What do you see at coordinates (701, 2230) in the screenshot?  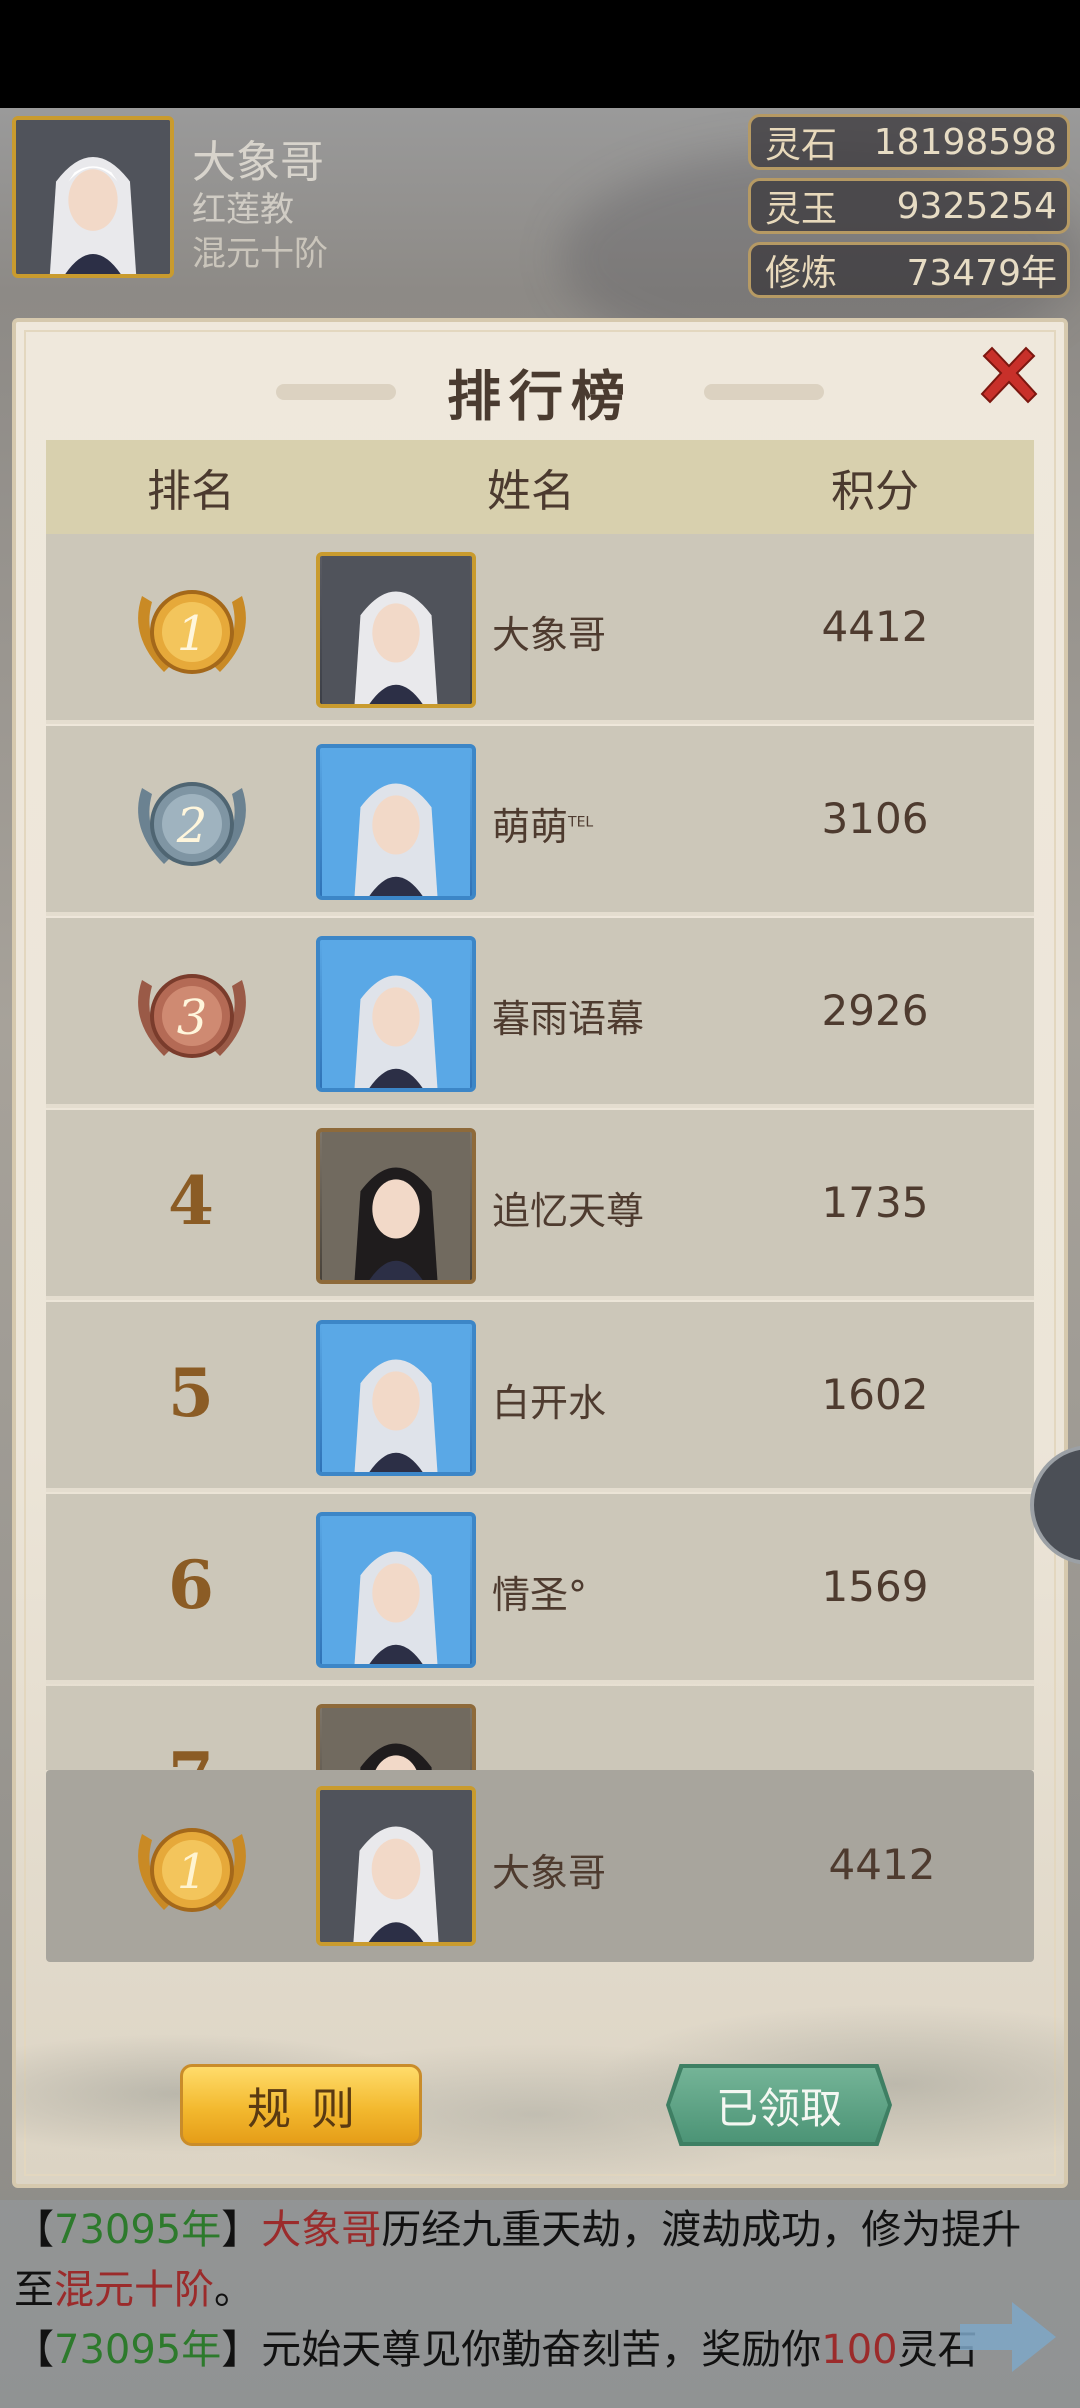 I see `log-text: 历经九重天劫，渡劫成功，修为提升` at bounding box center [701, 2230].